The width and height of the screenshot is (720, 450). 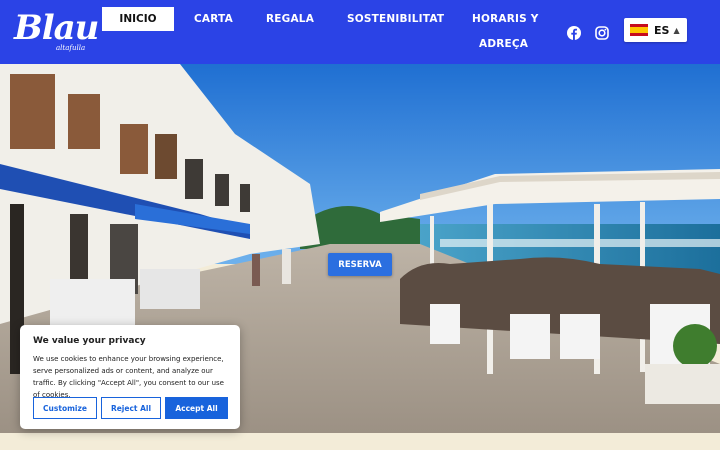 I want to click on nav-regala: REGALA, so click(x=290, y=19).